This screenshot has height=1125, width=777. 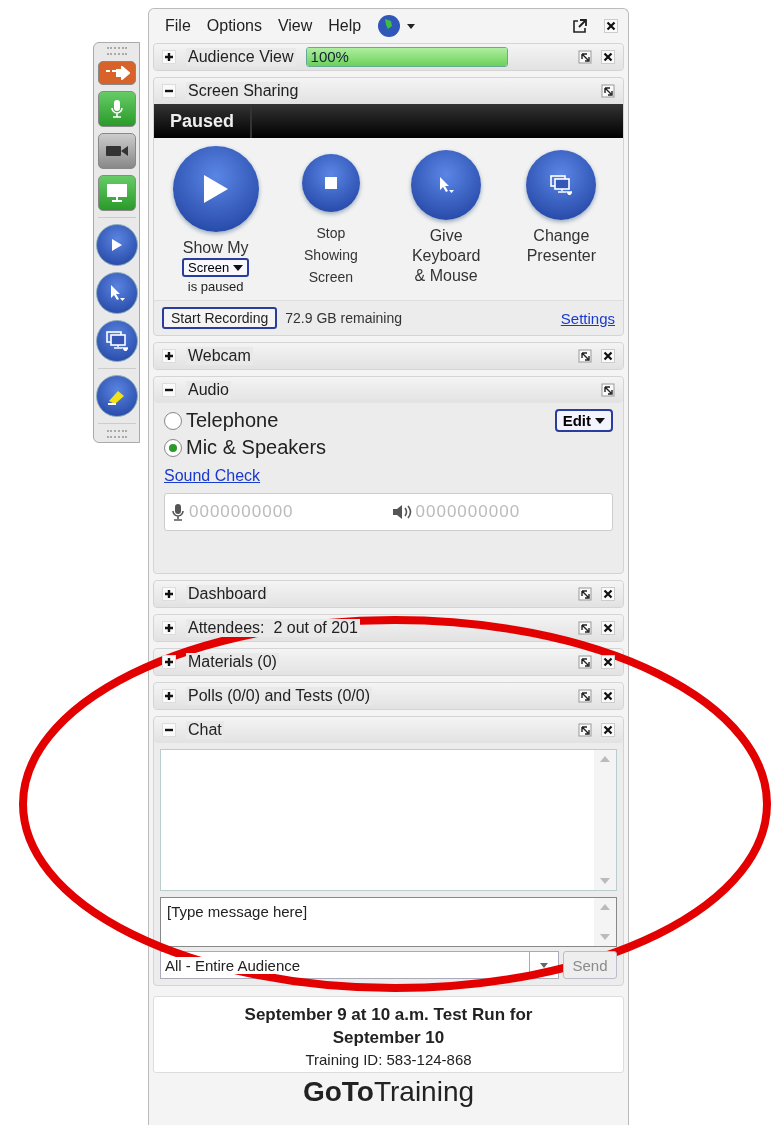 I want to click on panel-title: Chat, so click(x=205, y=730).